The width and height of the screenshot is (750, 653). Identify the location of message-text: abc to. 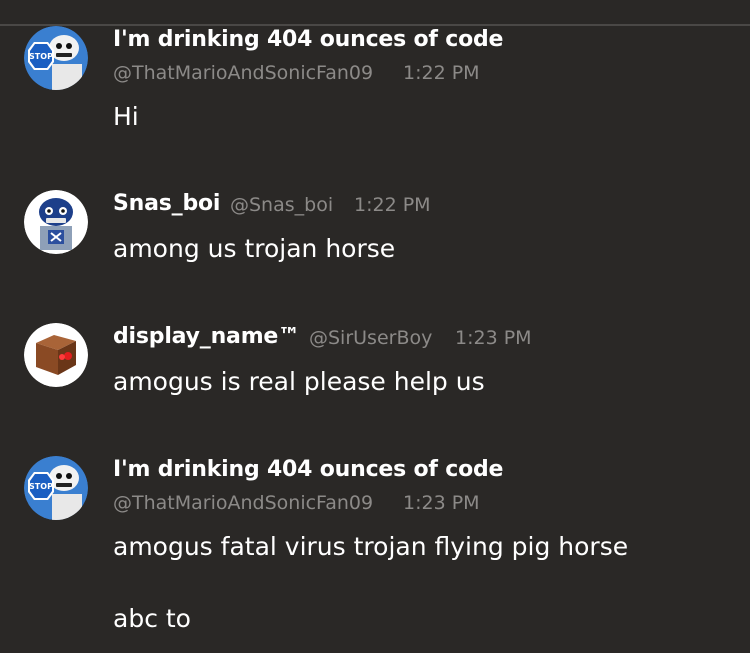
(152, 618).